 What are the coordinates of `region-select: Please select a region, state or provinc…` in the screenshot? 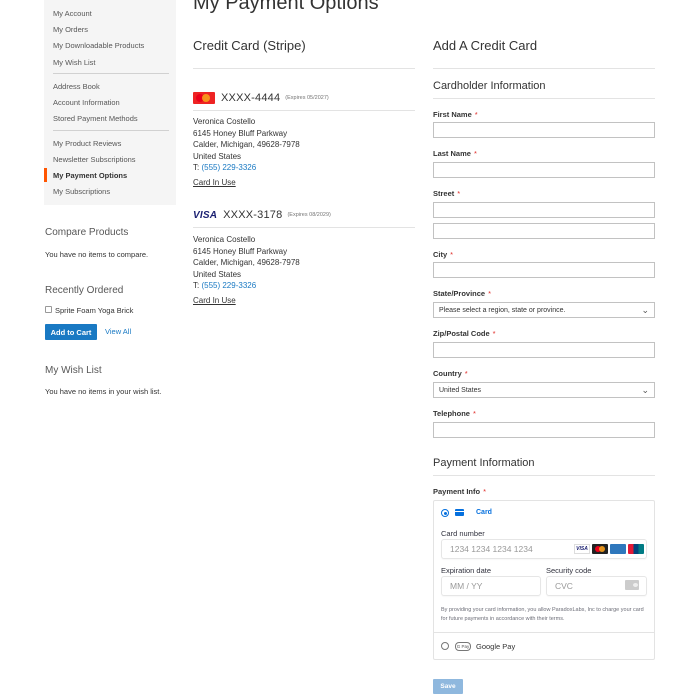 It's located at (544, 310).